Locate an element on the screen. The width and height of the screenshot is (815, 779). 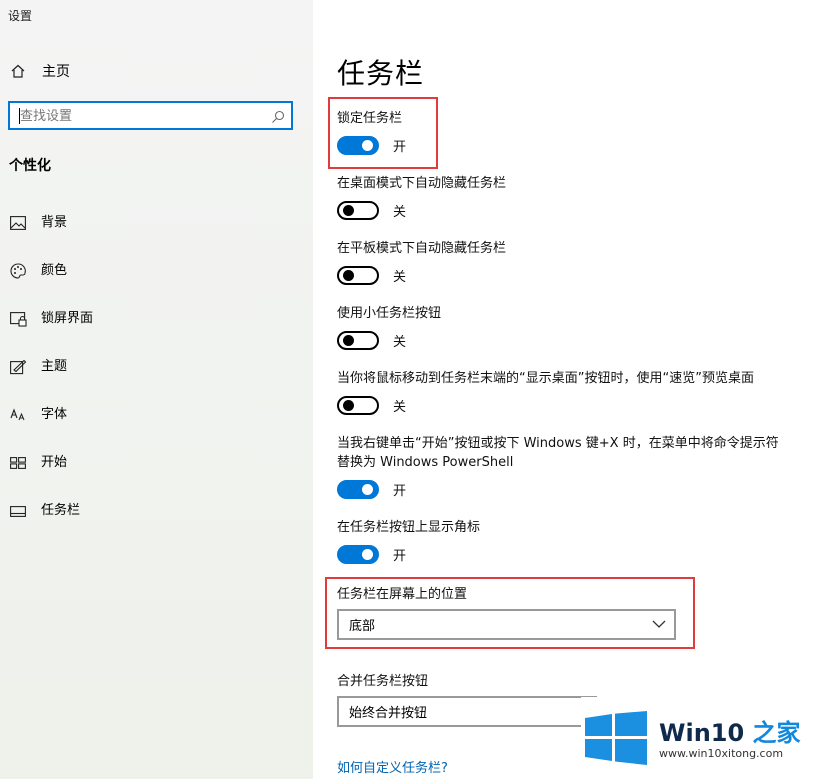
window-title: 设置 is located at coordinates (20, 16).